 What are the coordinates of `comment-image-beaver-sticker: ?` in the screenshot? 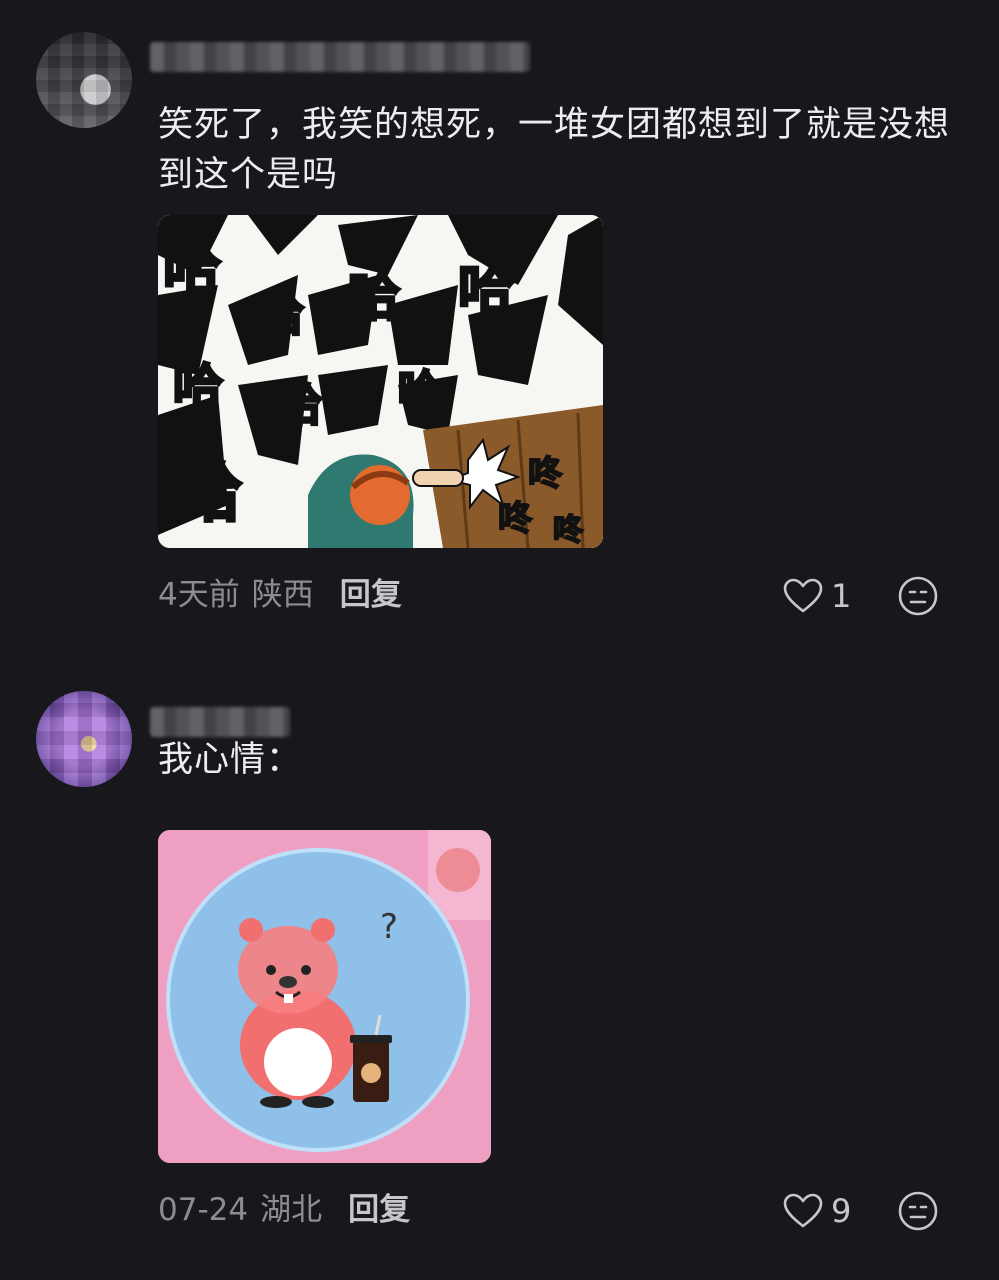 It's located at (324, 996).